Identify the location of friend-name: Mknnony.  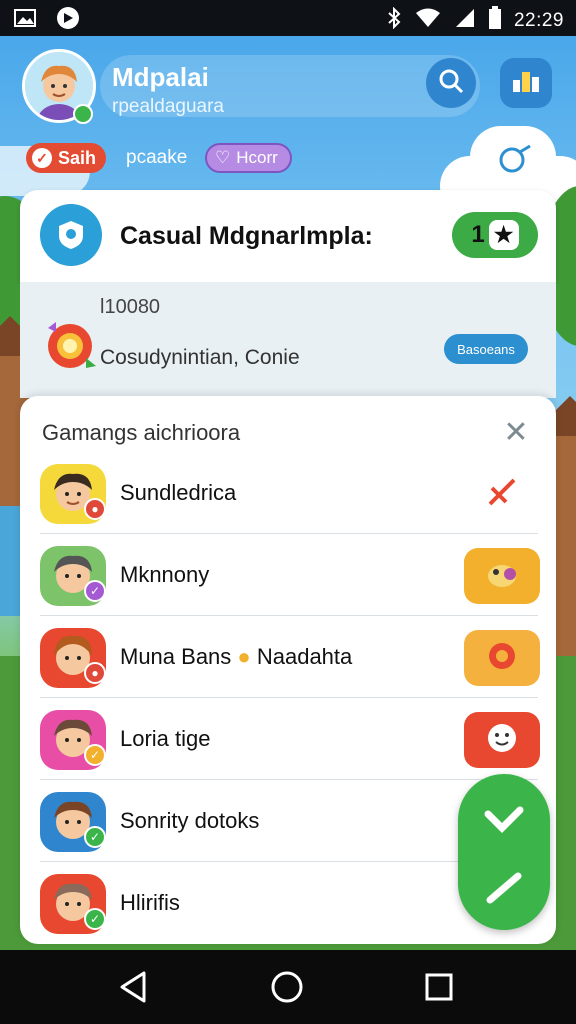
(165, 574).